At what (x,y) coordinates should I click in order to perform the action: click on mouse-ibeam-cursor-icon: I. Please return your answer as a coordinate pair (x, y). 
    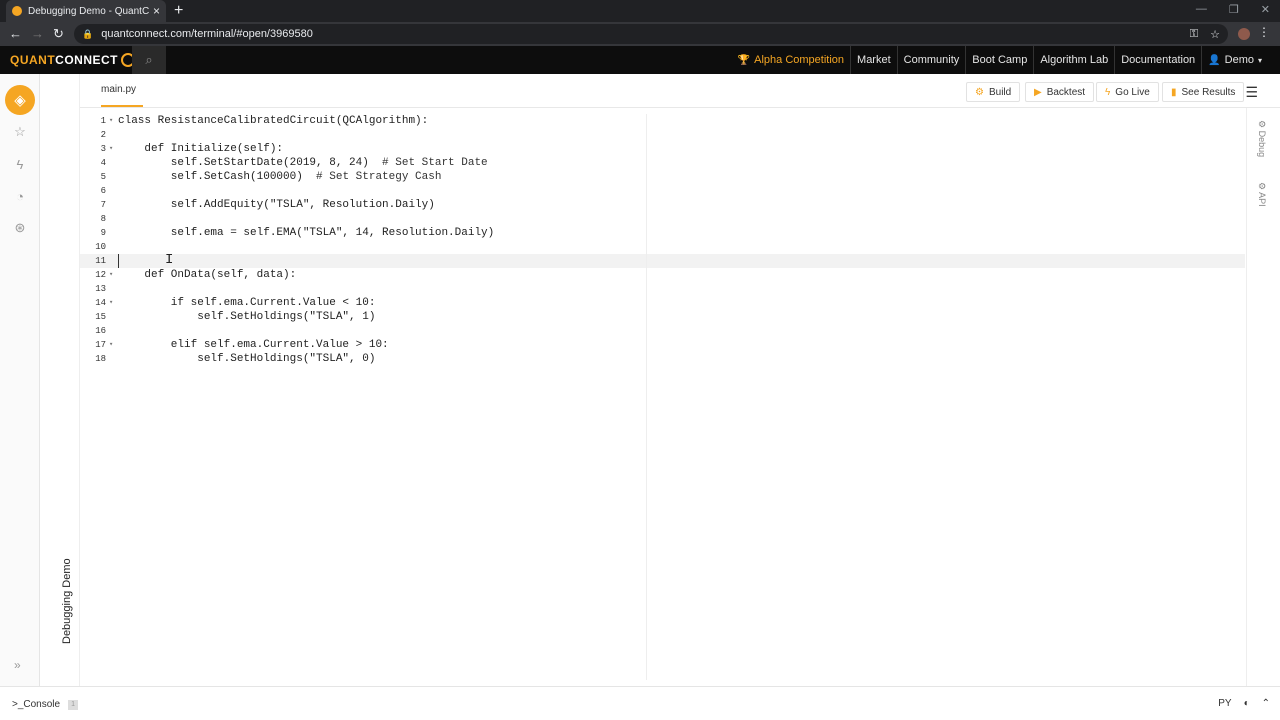
    Looking at the image, I should click on (169, 260).